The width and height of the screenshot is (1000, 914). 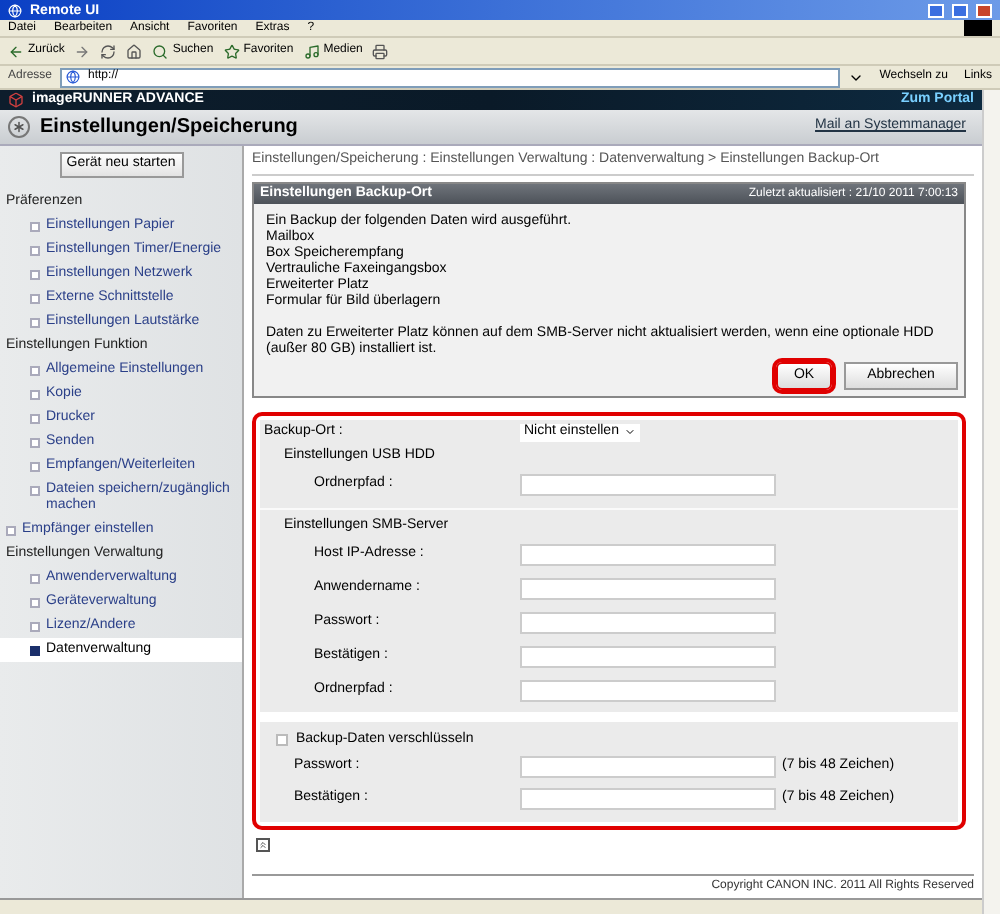 What do you see at coordinates (630, 432) in the screenshot?
I see `caret-icon` at bounding box center [630, 432].